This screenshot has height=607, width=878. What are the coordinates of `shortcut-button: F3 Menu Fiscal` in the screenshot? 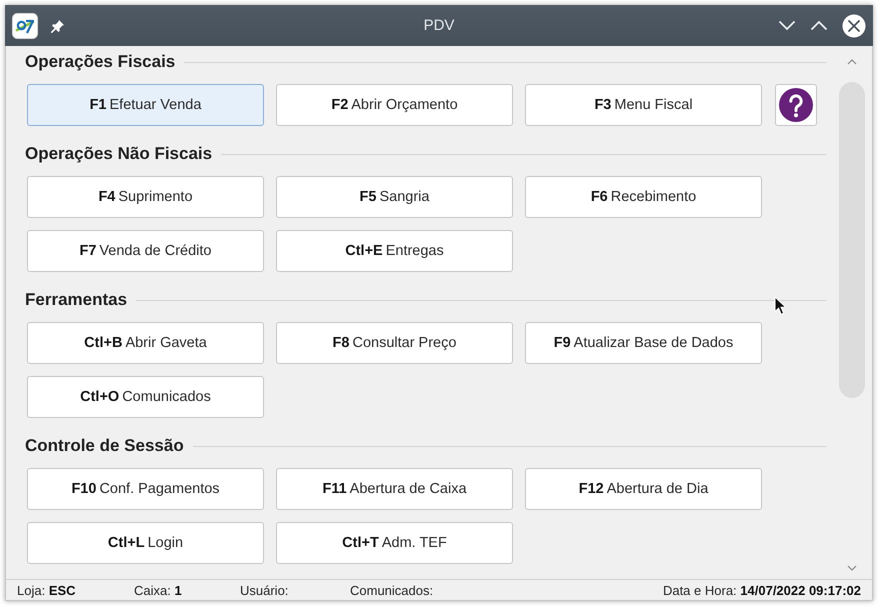 It's located at (643, 105).